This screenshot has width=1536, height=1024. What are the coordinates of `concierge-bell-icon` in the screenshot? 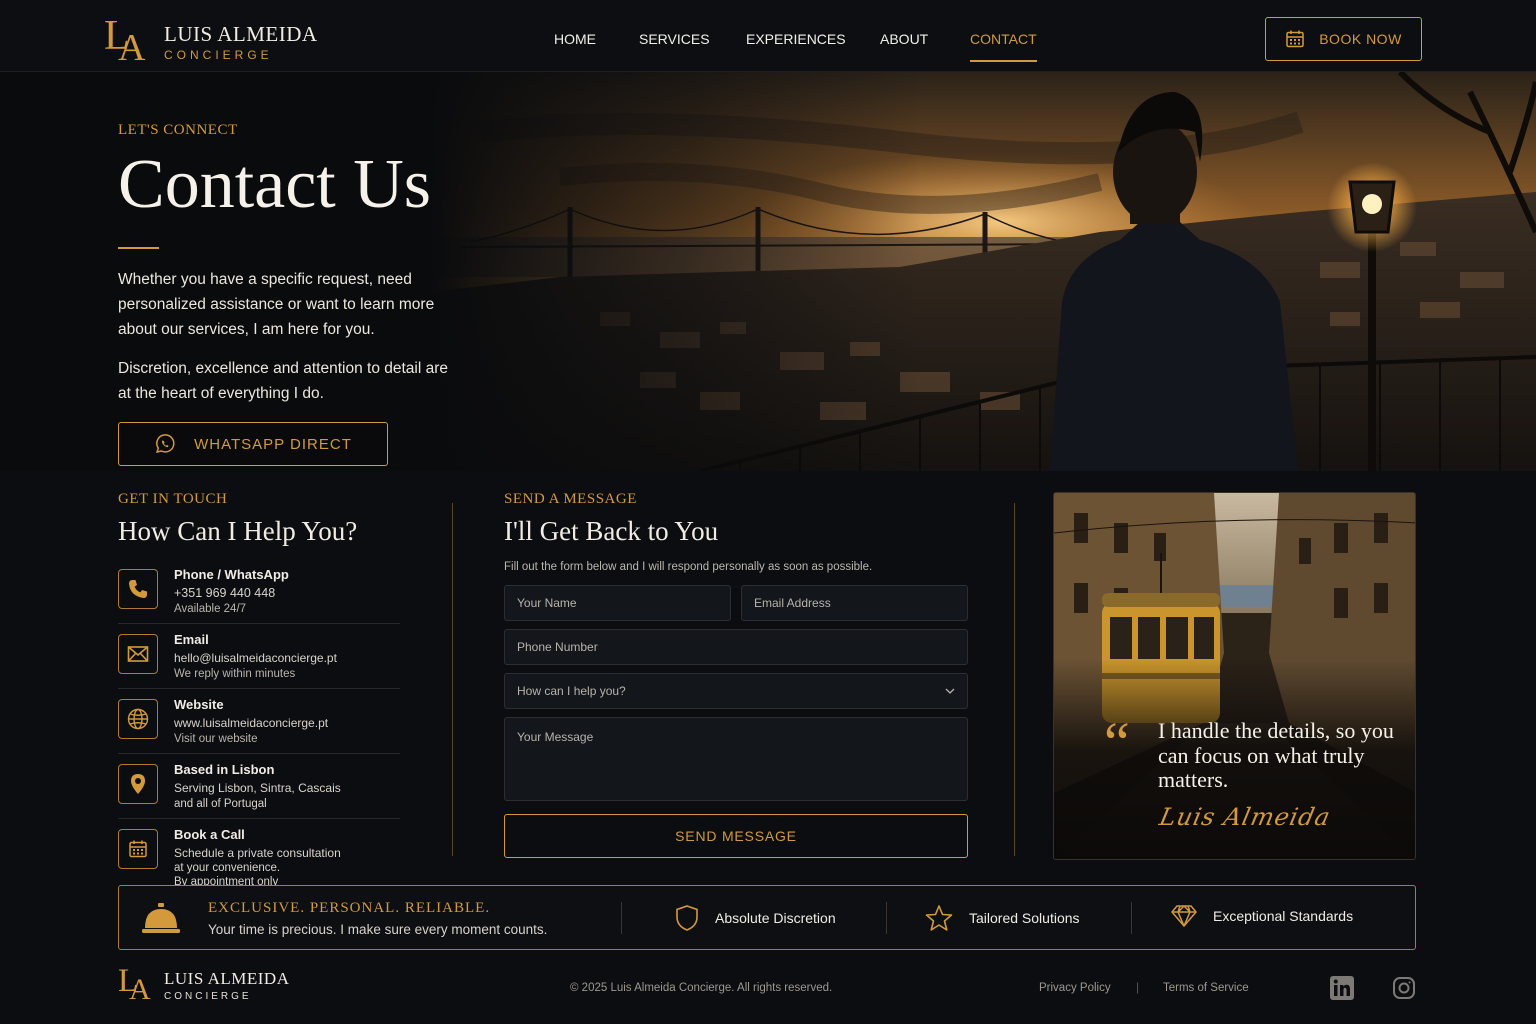 It's located at (161, 918).